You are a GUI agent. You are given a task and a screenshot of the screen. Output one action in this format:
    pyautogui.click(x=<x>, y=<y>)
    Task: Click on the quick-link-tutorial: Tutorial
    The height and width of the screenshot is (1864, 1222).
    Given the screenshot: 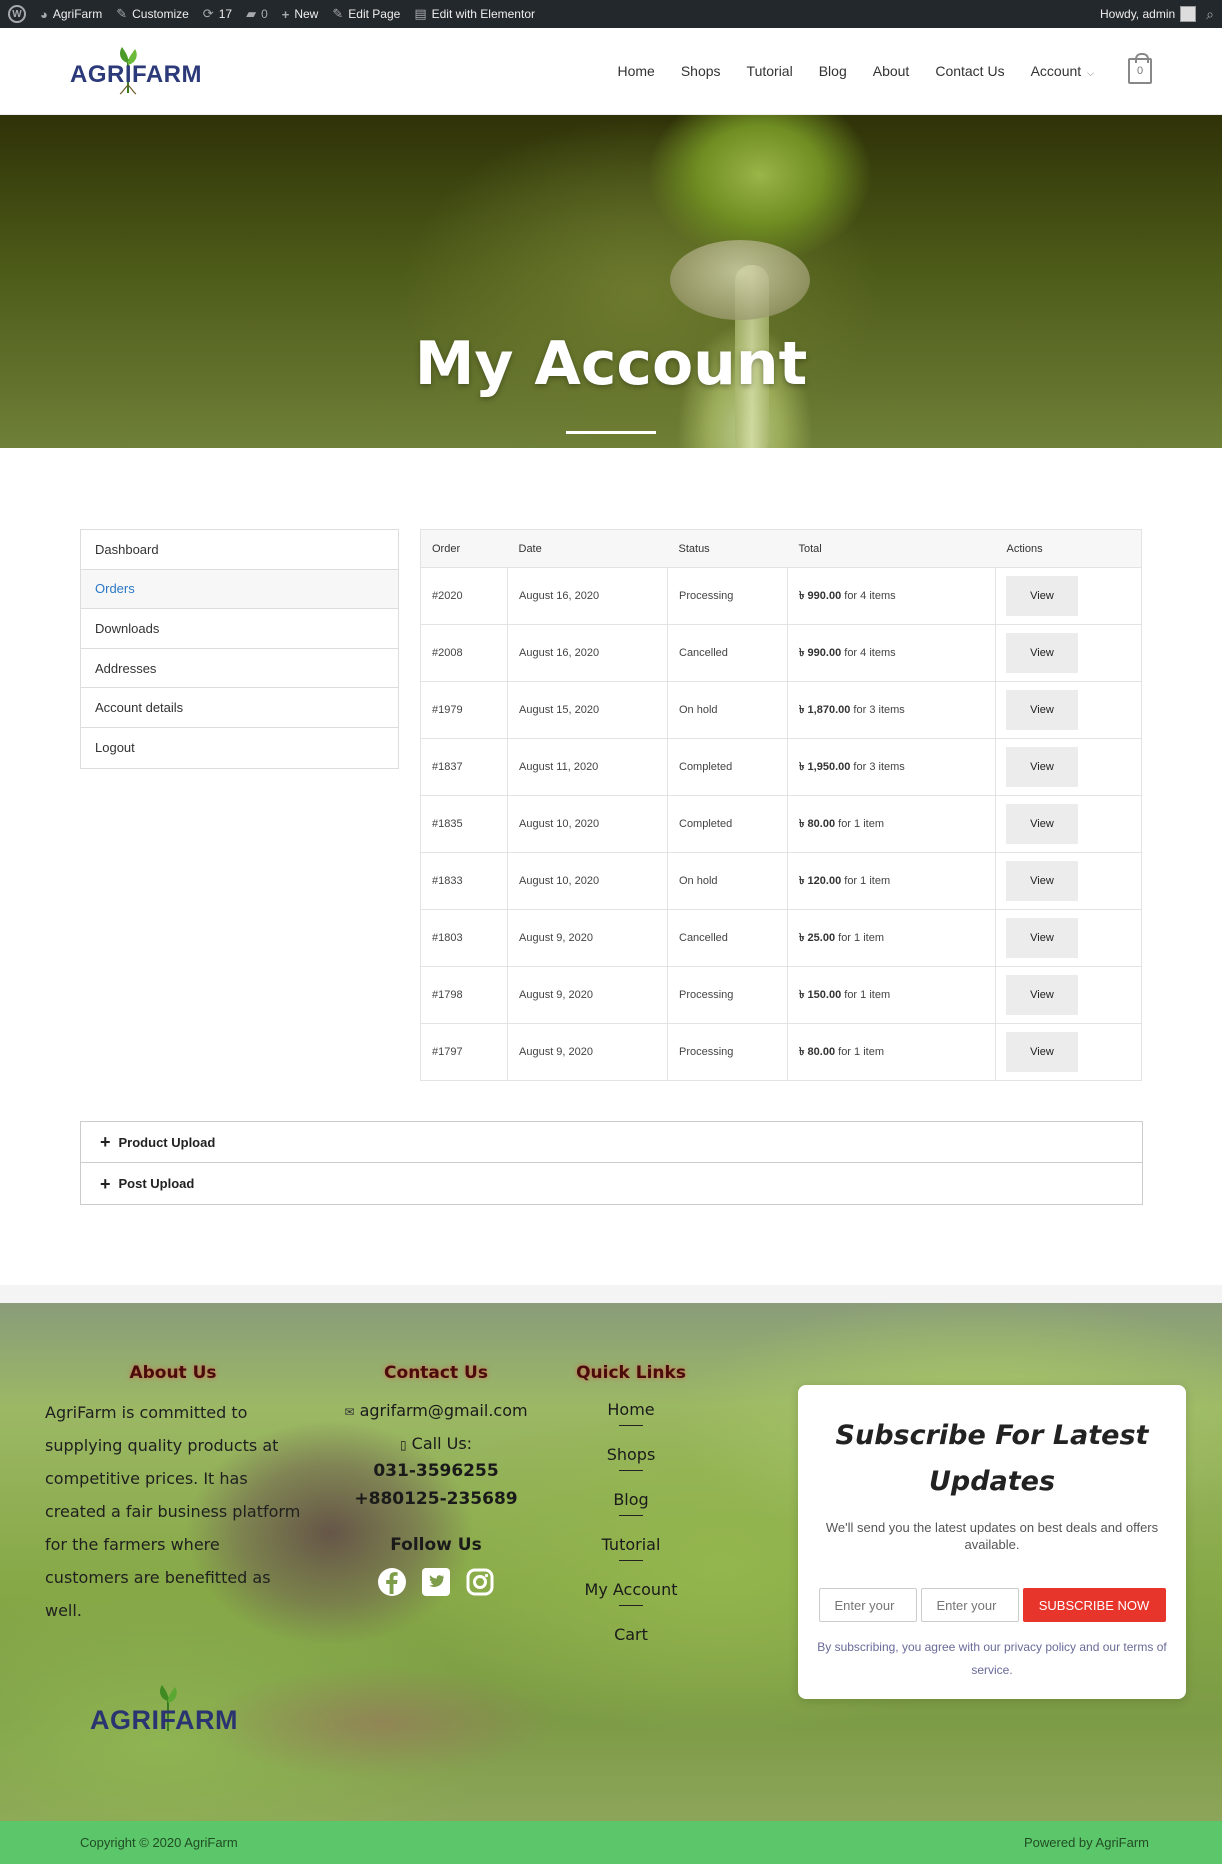 What is the action you would take?
    pyautogui.click(x=631, y=1549)
    